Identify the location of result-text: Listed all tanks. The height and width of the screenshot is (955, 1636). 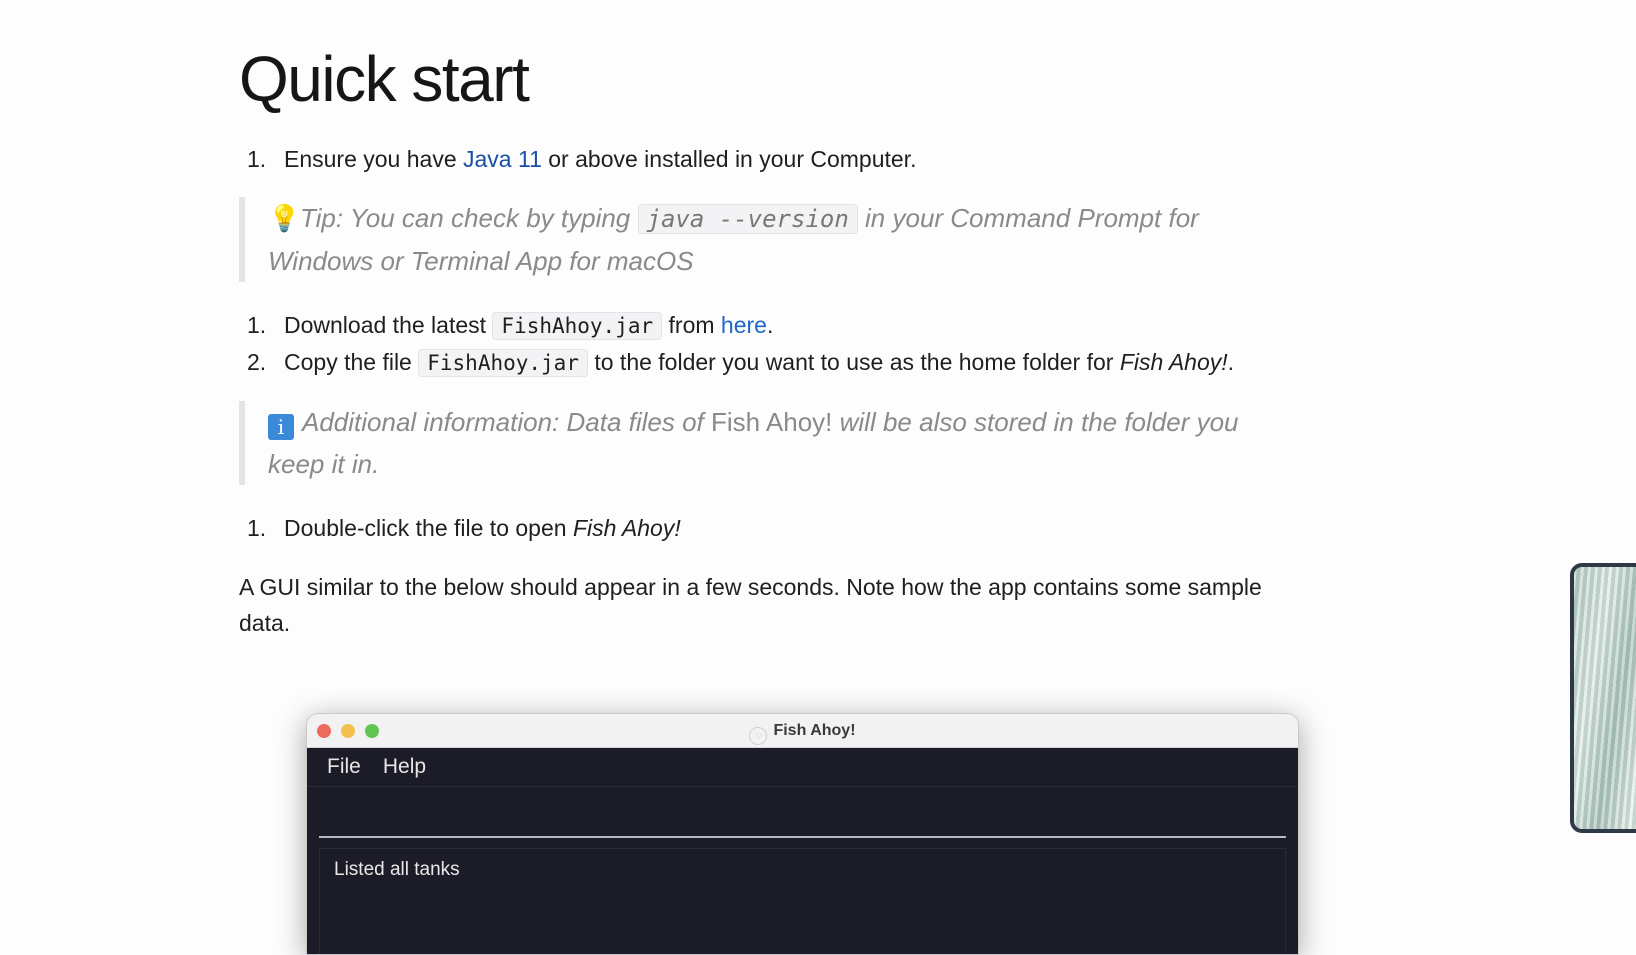
(397, 869).